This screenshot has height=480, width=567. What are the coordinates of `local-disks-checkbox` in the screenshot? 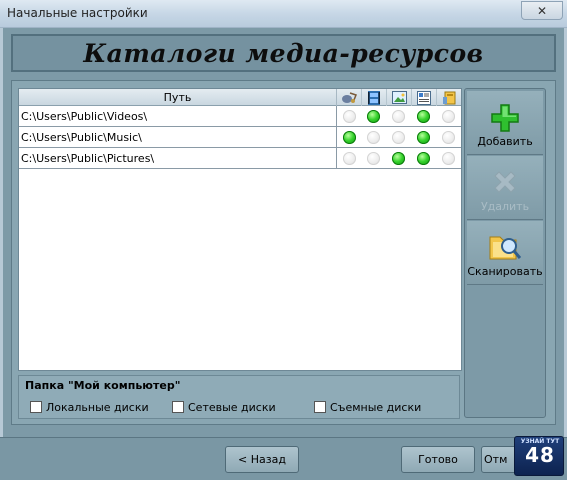 It's located at (36, 407).